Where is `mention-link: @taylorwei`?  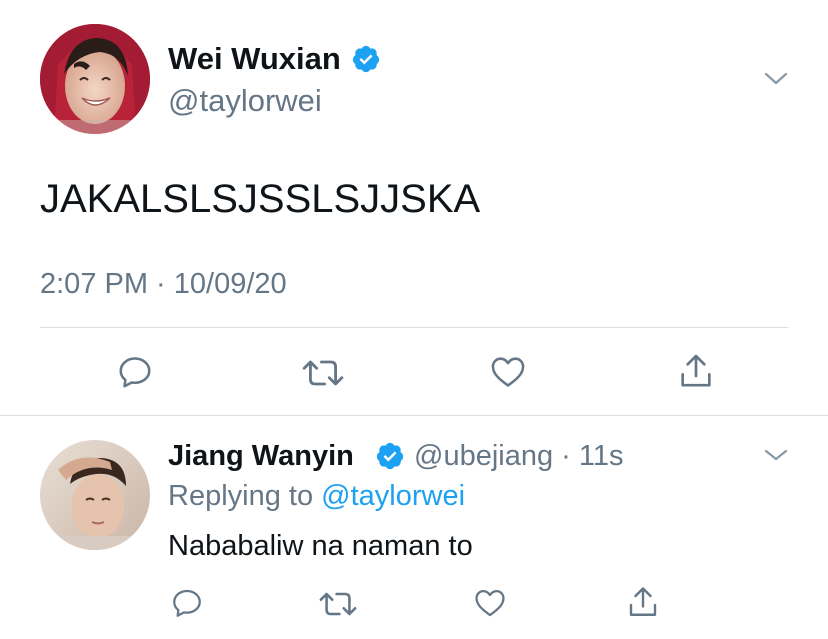 mention-link: @taylorwei is located at coordinates (393, 496).